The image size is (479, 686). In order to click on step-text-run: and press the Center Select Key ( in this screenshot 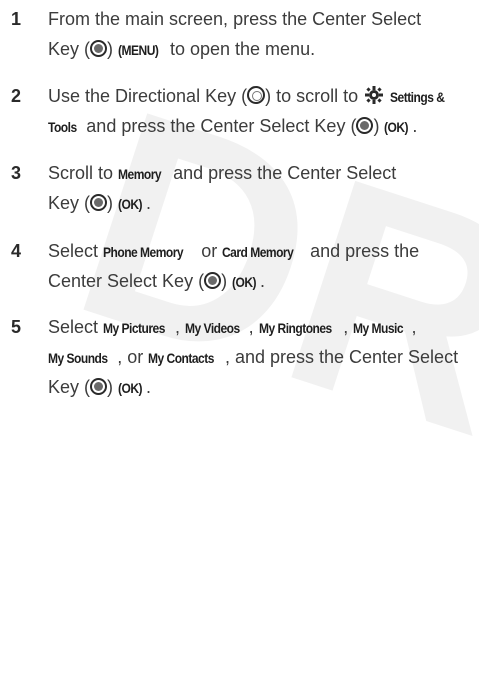, I will do `click(219, 126)`.